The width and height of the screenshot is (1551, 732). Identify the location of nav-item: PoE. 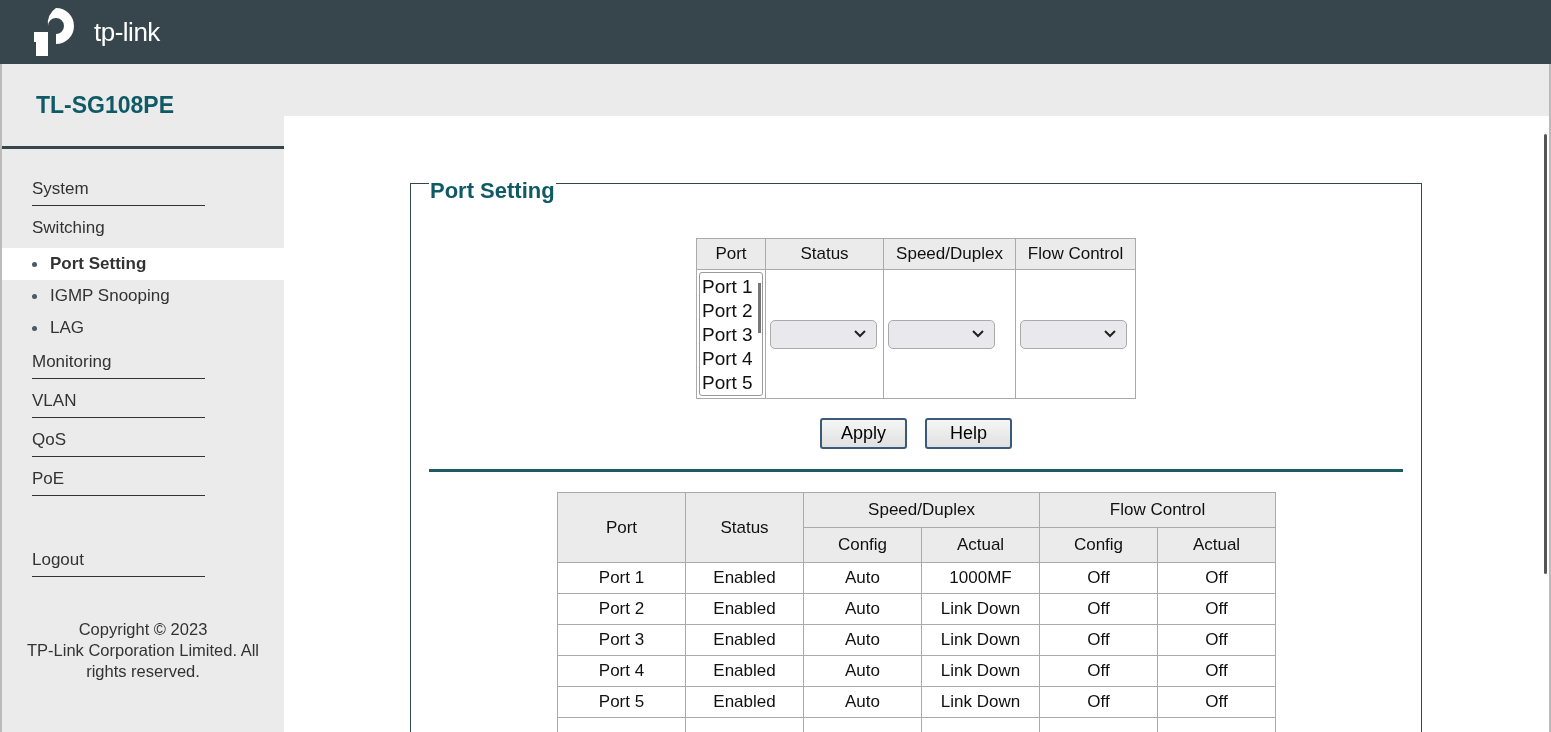
(118, 478).